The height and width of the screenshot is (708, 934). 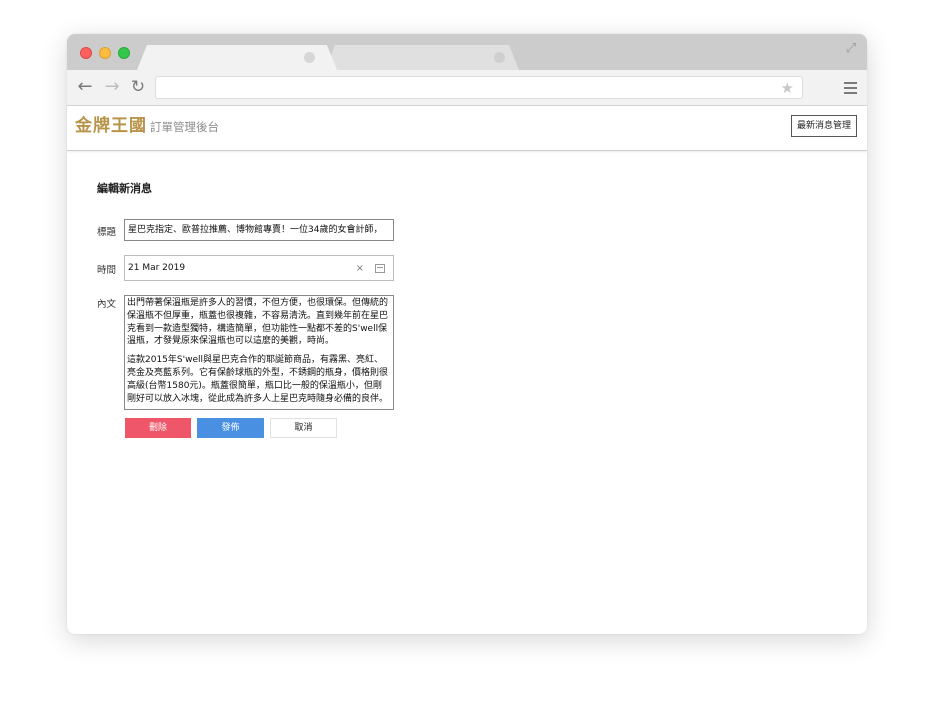 I want to click on date-label: 時間, so click(x=107, y=270).